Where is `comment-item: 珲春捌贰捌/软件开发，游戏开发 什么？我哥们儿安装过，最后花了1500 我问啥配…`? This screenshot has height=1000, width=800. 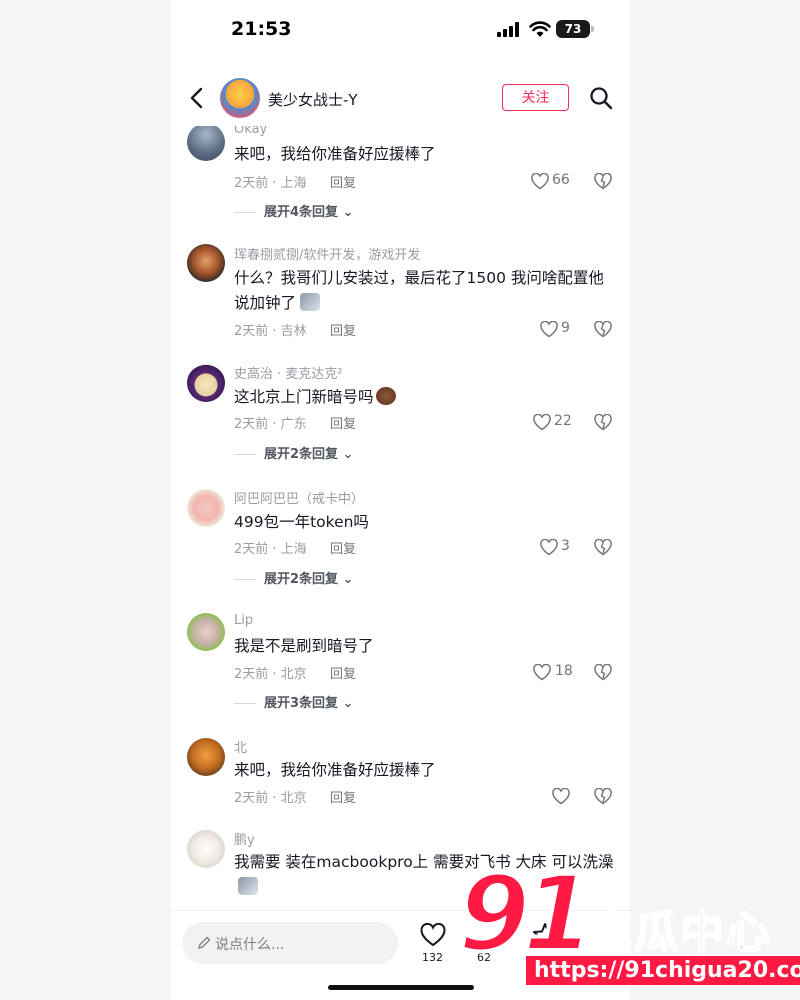
comment-item: 珲春捌贰捌/软件开发，游戏开发 什么？我哥们儿安装过，最后花了1500 我问啥配… is located at coordinates (400, 297).